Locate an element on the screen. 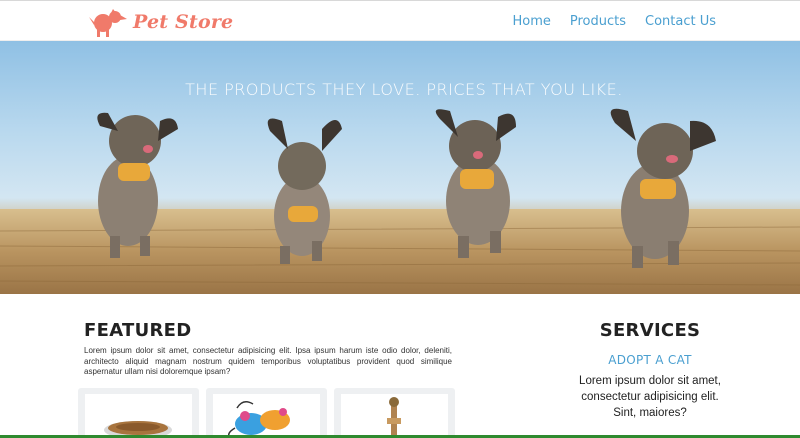 The image size is (800, 438). adopt-a-cat-link: ADOPT A CAT is located at coordinates (650, 360).